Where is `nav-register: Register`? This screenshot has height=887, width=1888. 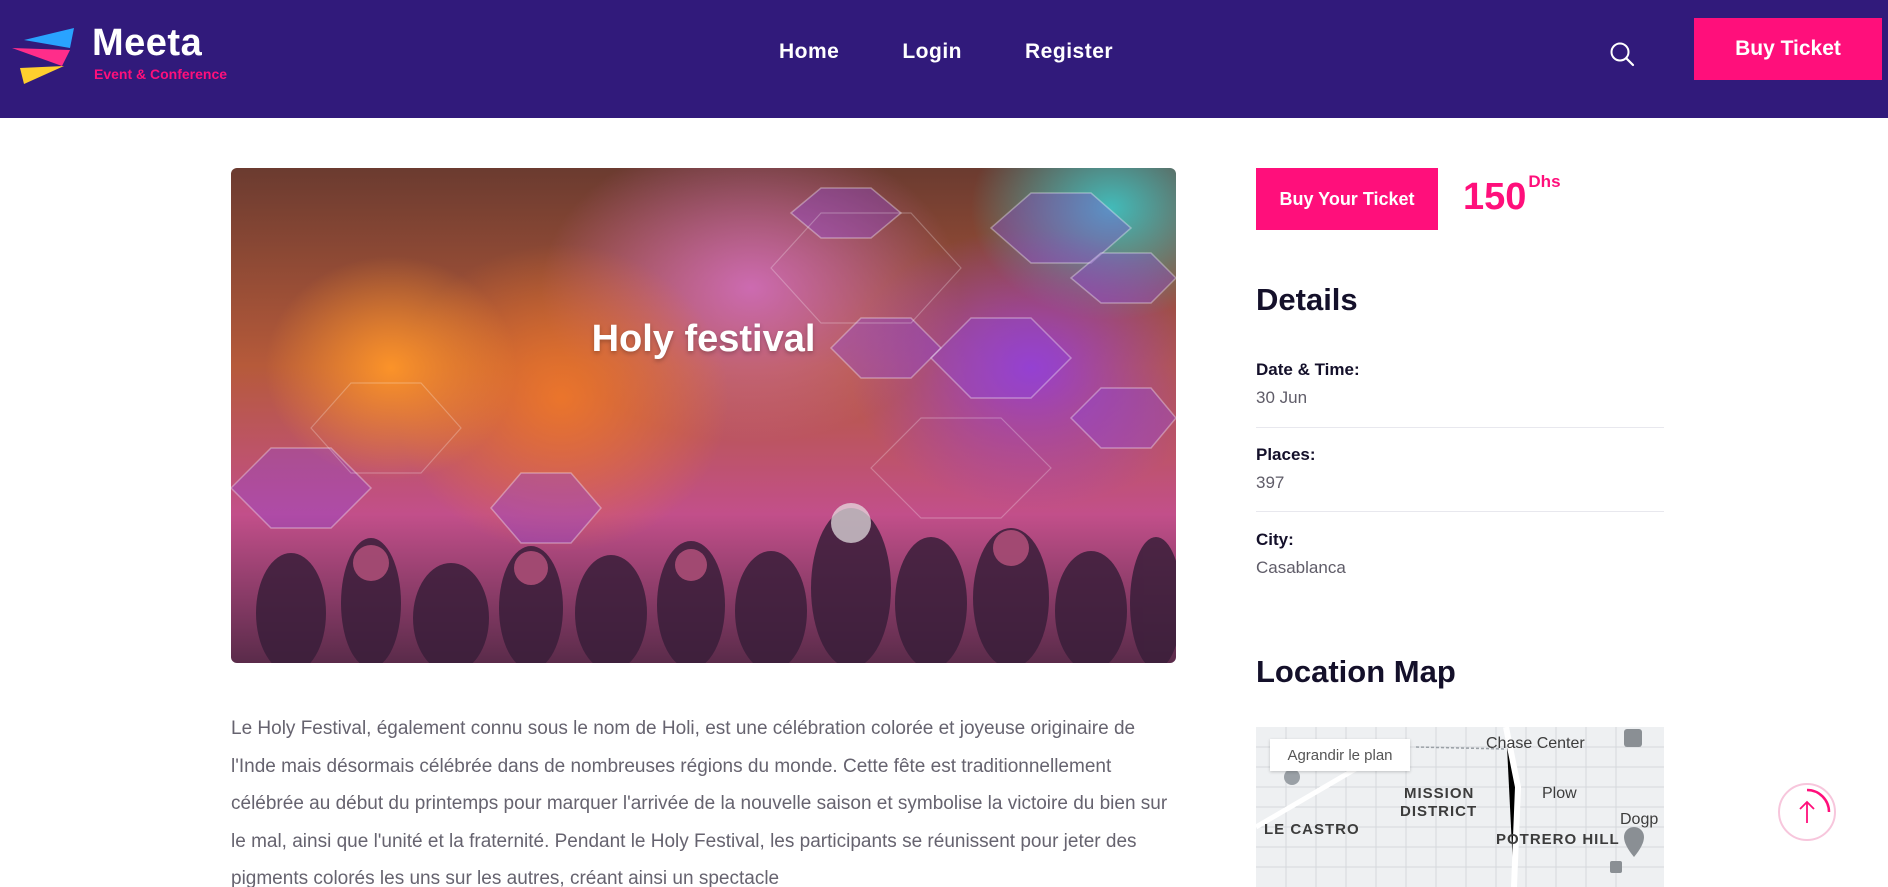 nav-register: Register is located at coordinates (1069, 55).